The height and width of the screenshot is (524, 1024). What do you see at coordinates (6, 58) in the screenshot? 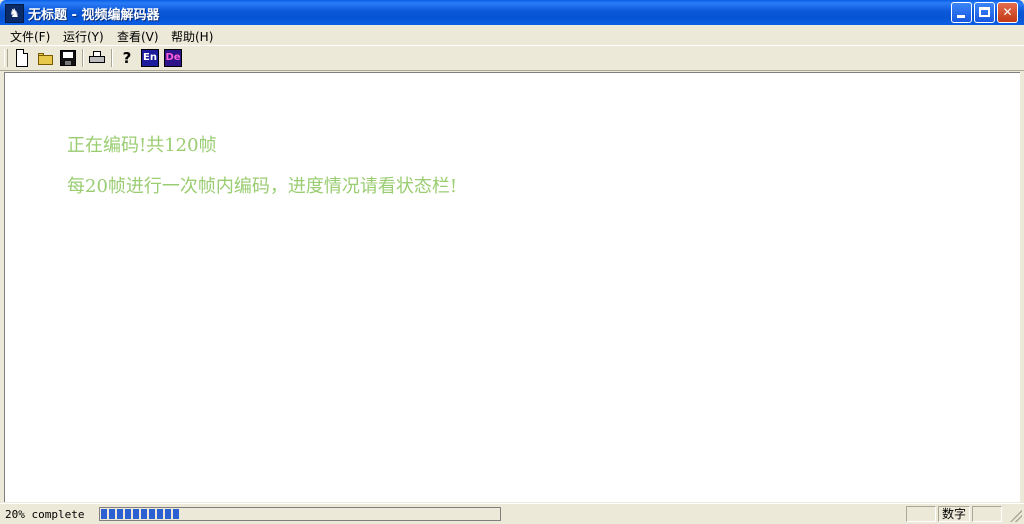
I see `toolbar-grip` at bounding box center [6, 58].